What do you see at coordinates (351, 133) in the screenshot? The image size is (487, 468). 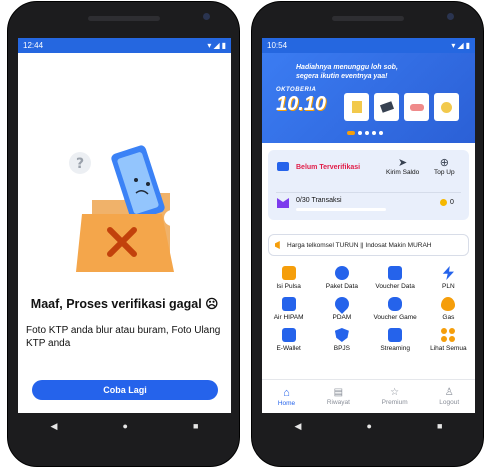 I see `carousel-dot-active` at bounding box center [351, 133].